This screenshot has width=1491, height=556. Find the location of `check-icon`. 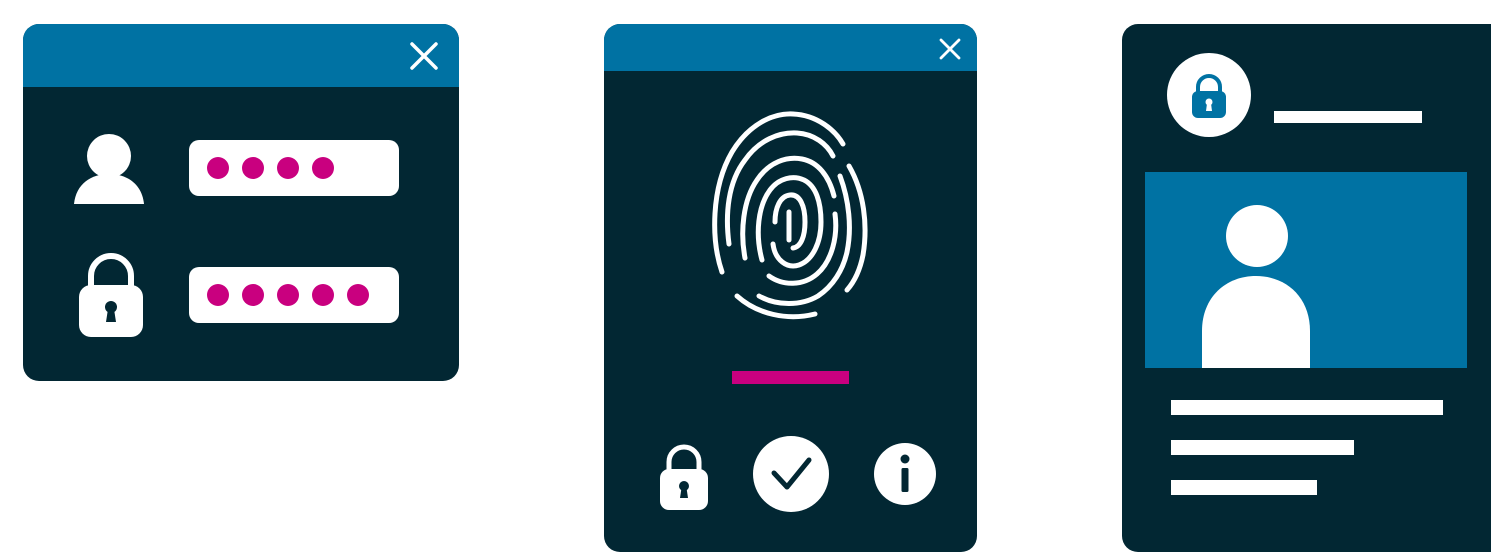

check-icon is located at coordinates (791, 474).